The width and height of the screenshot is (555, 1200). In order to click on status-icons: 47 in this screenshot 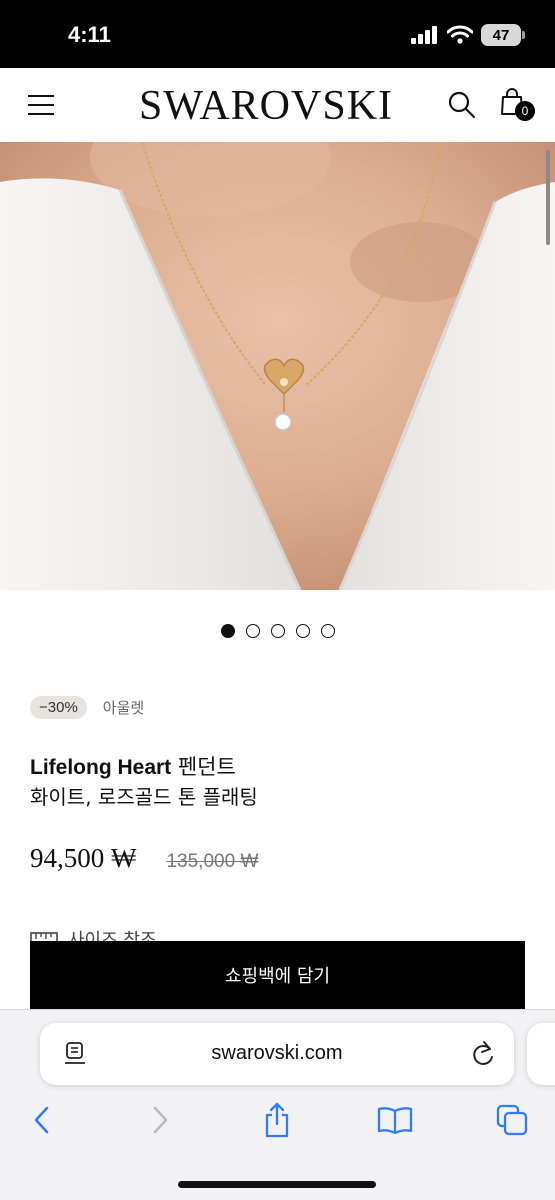, I will do `click(468, 35)`.